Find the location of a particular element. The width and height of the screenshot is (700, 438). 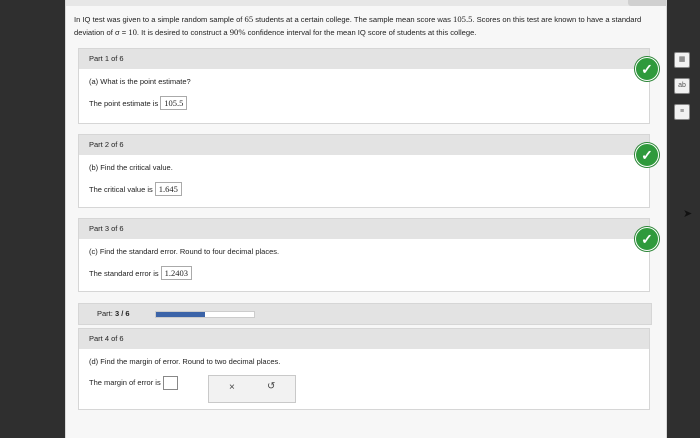

confidence-level: 90% is located at coordinates (237, 32).